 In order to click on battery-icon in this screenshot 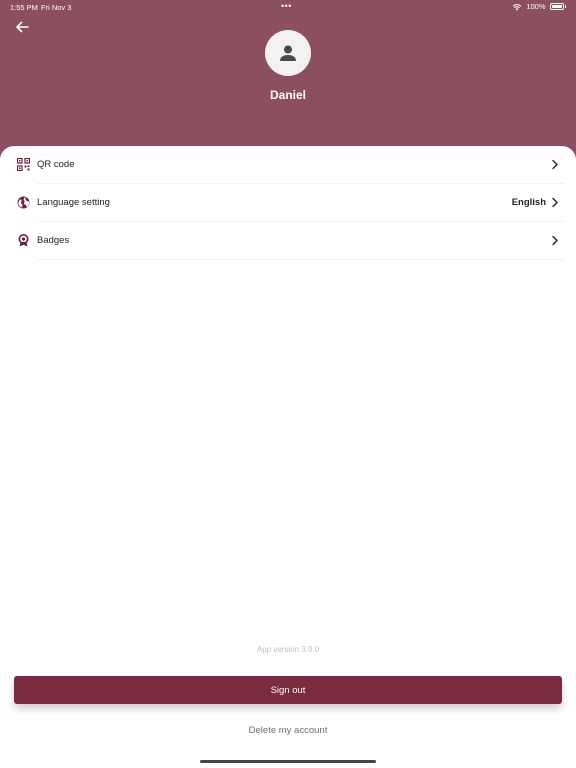, I will do `click(556, 6)`.